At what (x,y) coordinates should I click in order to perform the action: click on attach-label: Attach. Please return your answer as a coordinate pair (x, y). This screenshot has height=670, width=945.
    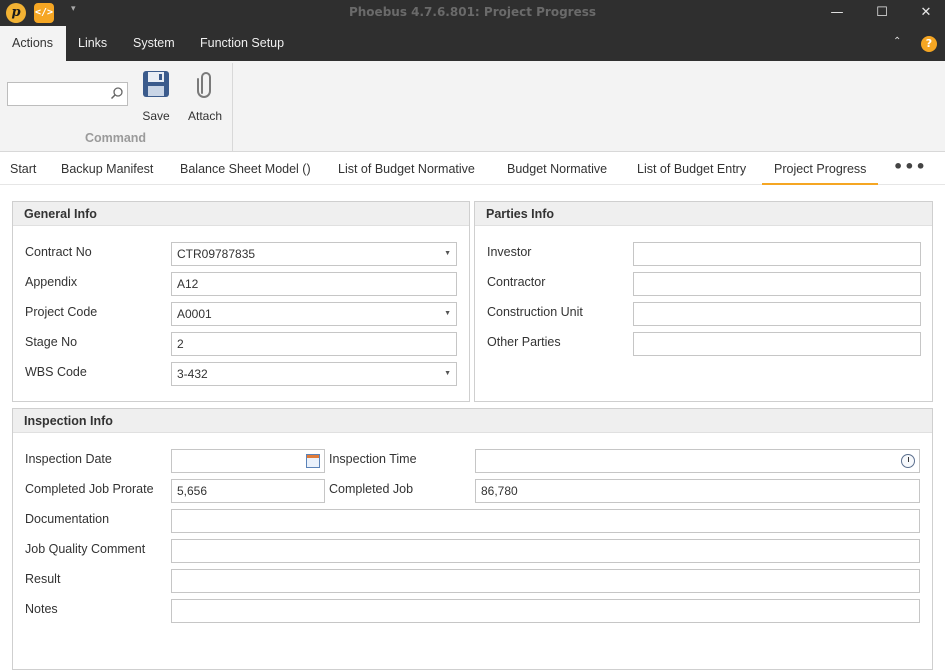
    Looking at the image, I should click on (205, 116).